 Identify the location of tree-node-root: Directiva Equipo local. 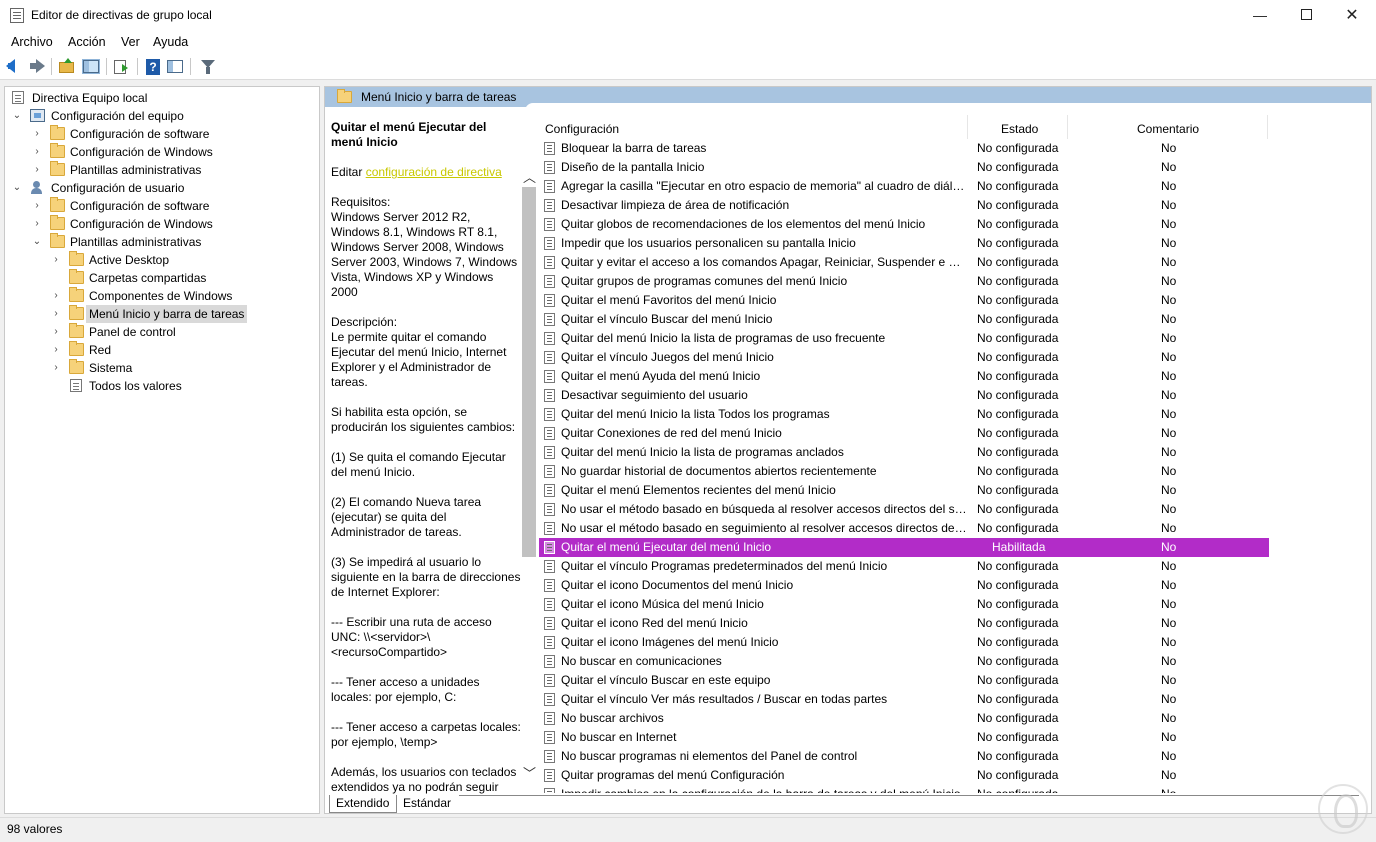
(160, 98).